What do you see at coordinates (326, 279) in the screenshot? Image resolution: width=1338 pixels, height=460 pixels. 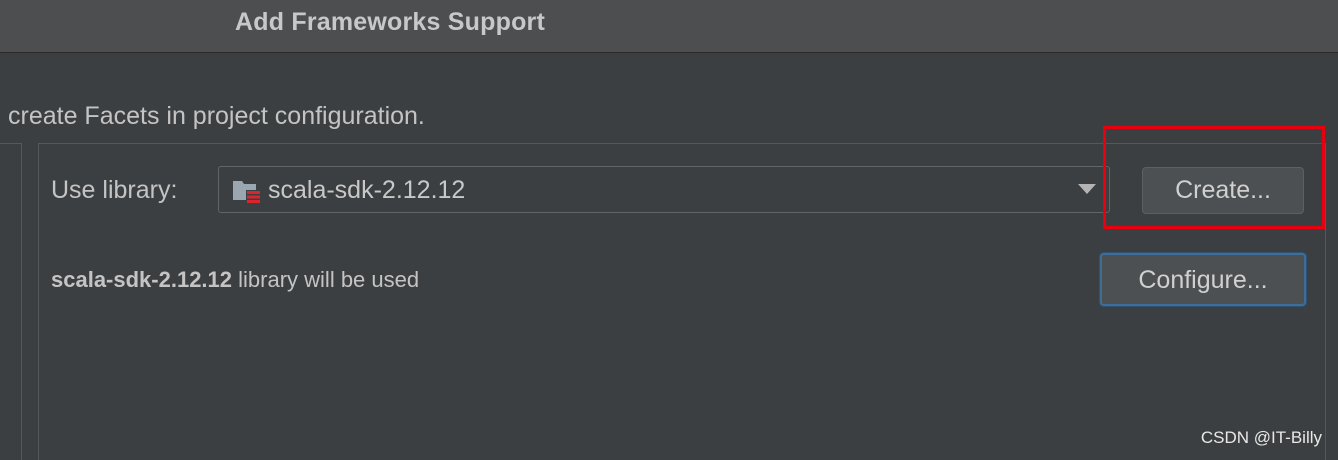 I see `usage-suffix: library will be used` at bounding box center [326, 279].